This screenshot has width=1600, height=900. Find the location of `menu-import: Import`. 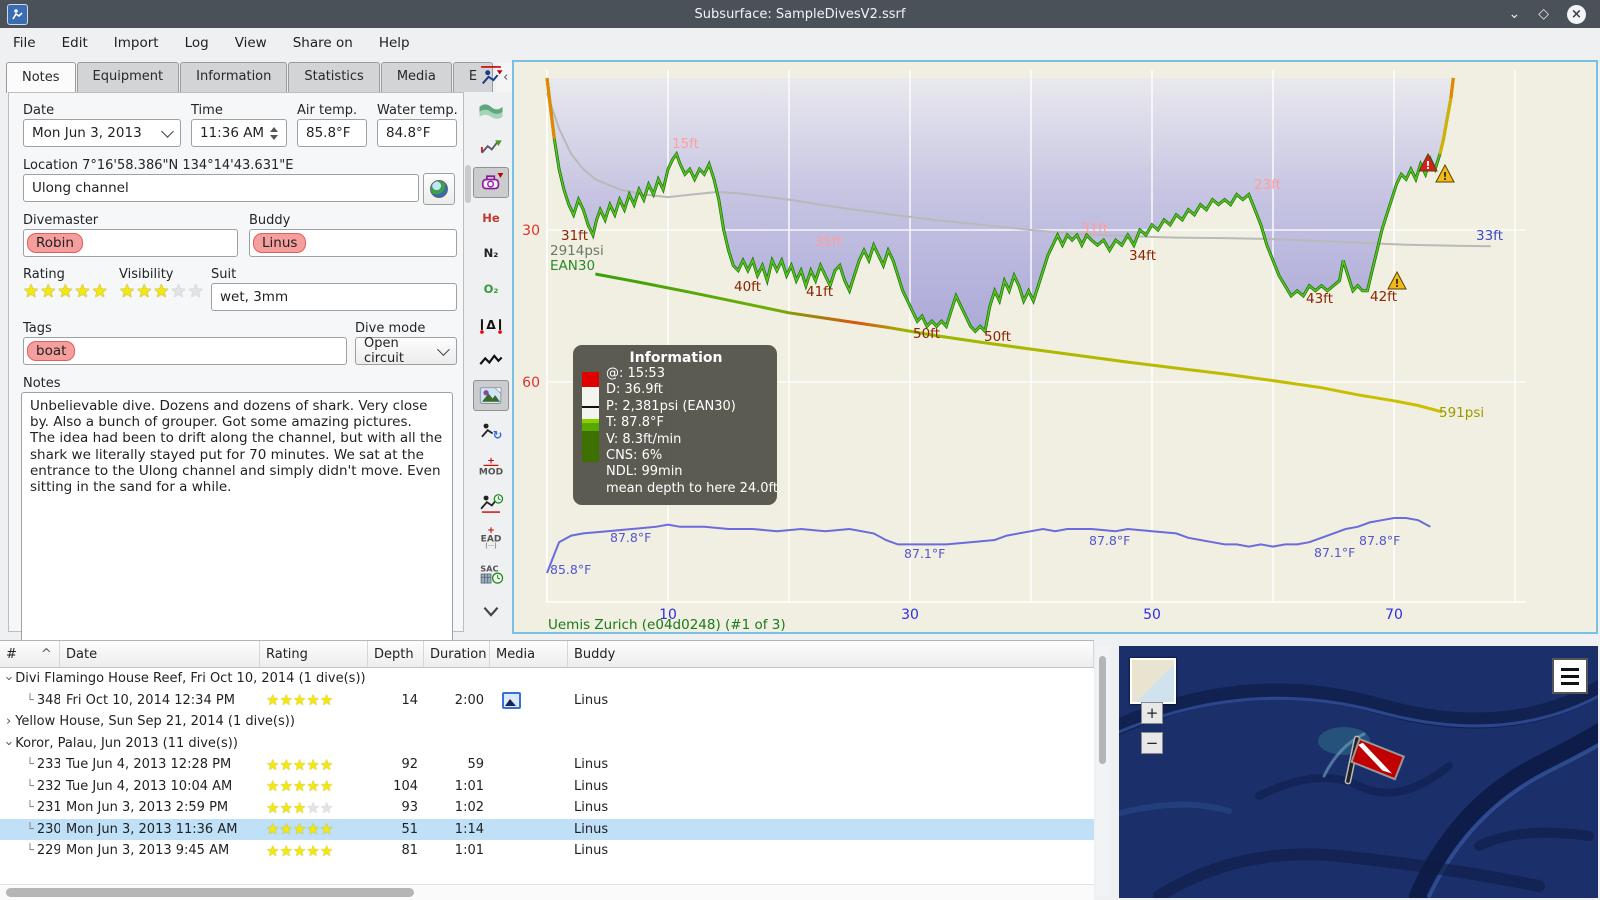

menu-import: Import is located at coordinates (136, 43).